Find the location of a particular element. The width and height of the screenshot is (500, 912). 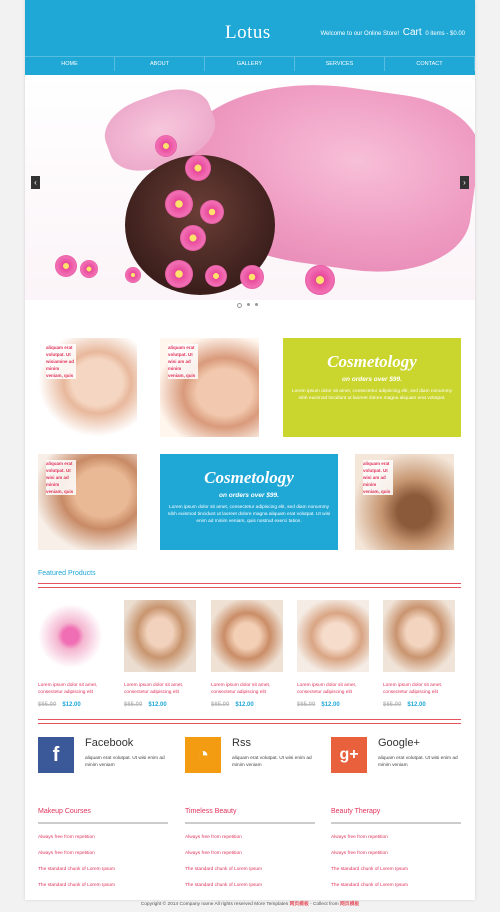

collect-text: - Collect from is located at coordinates (324, 904).